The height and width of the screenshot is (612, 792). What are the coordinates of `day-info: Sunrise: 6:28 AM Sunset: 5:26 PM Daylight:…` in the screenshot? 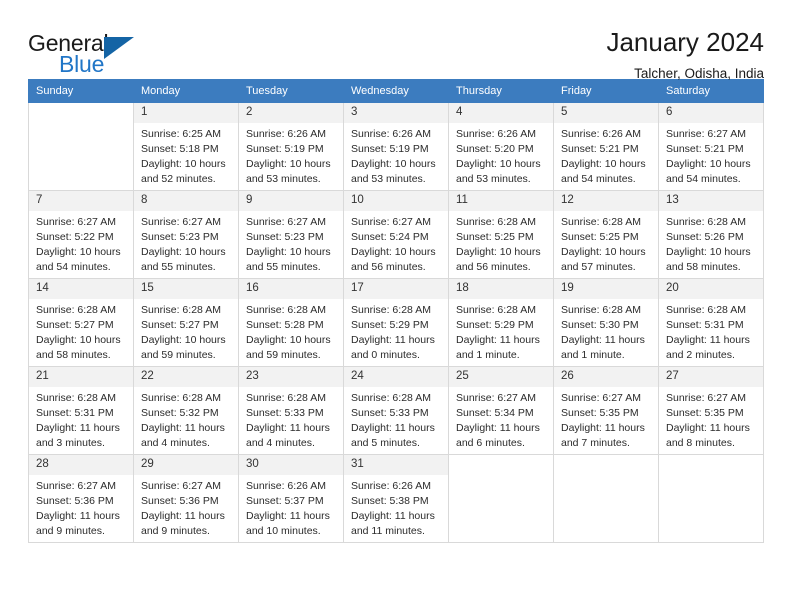 It's located at (711, 243).